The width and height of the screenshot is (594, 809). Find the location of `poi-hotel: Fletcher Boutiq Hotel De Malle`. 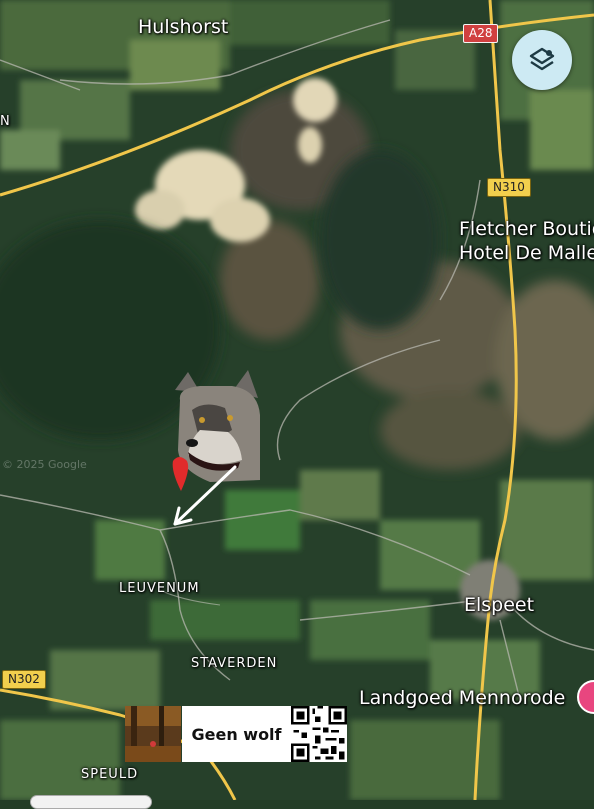

poi-hotel: Fletcher Boutiq Hotel De Malle is located at coordinates (526, 241).